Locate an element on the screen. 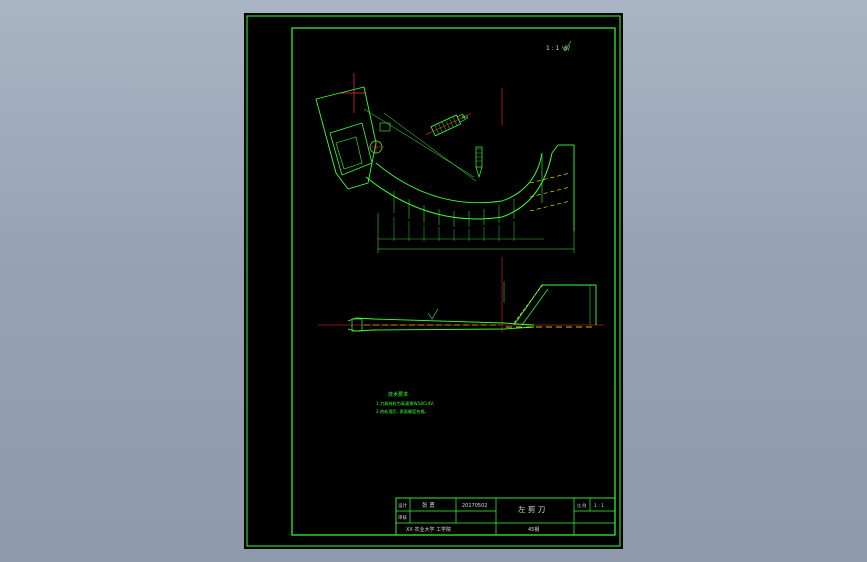 The image size is (867, 562). scale-label: 比 例 is located at coordinates (581, 505).